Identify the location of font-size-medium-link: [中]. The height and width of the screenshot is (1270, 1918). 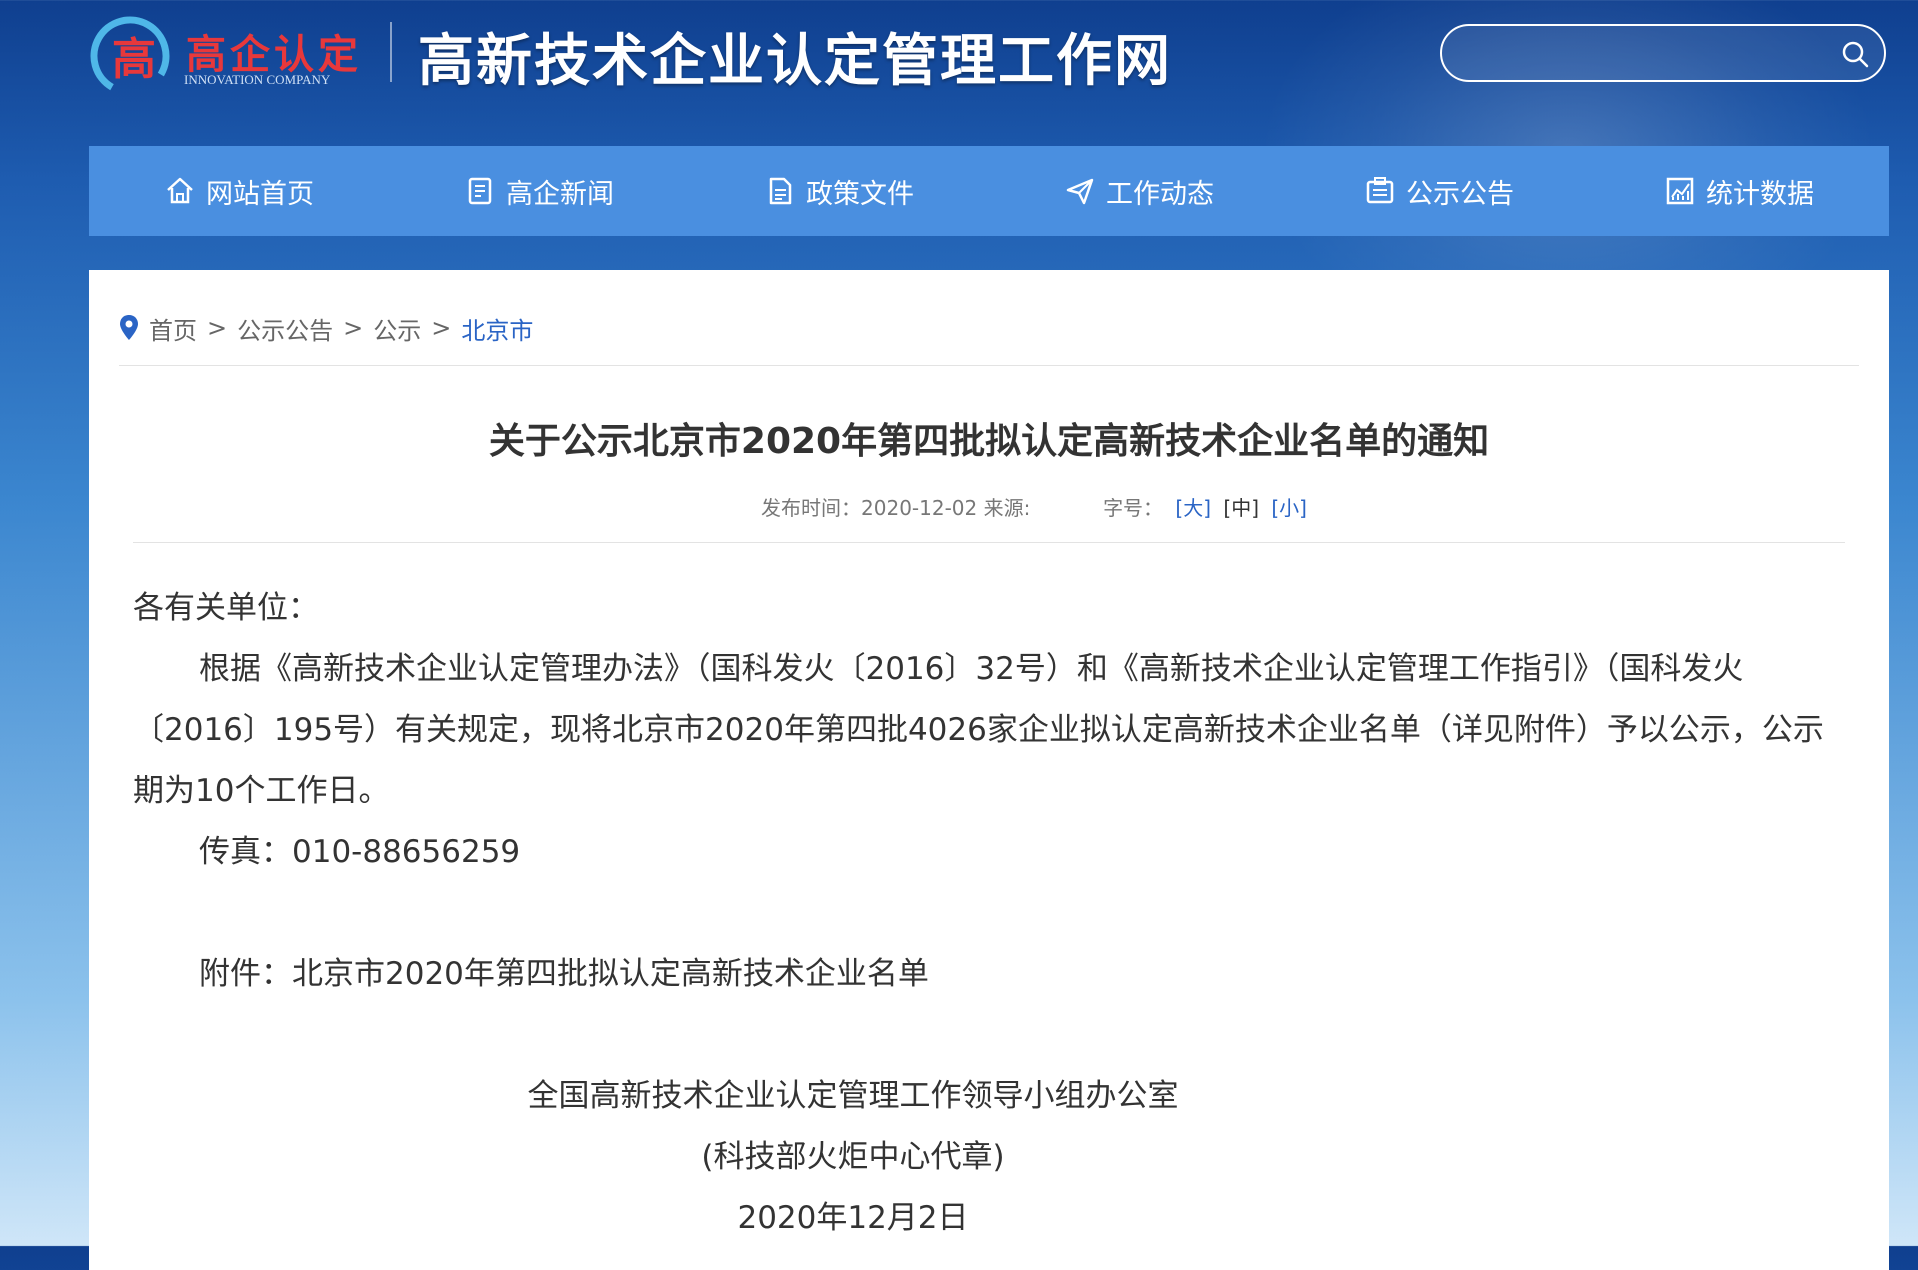
(1241, 508).